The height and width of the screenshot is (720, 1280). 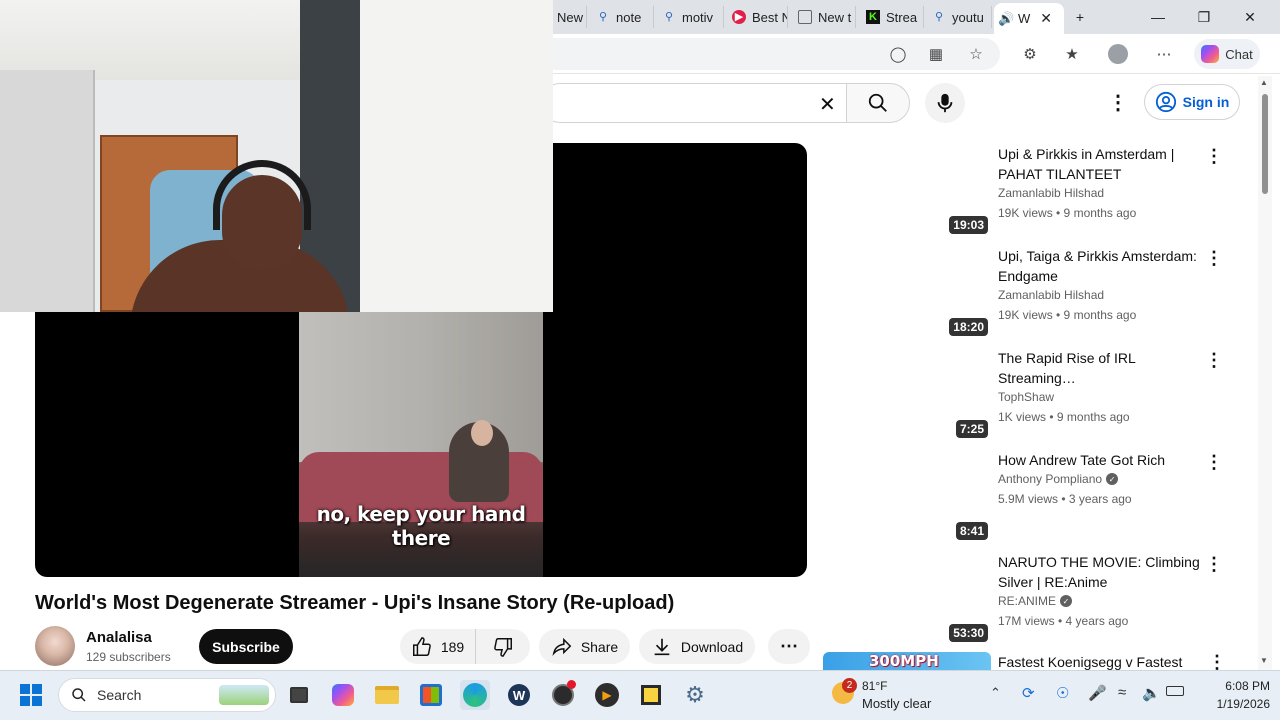 I want to click on recommended-video-title: How Andrew Tate Got Rich, so click(x=1100, y=460).